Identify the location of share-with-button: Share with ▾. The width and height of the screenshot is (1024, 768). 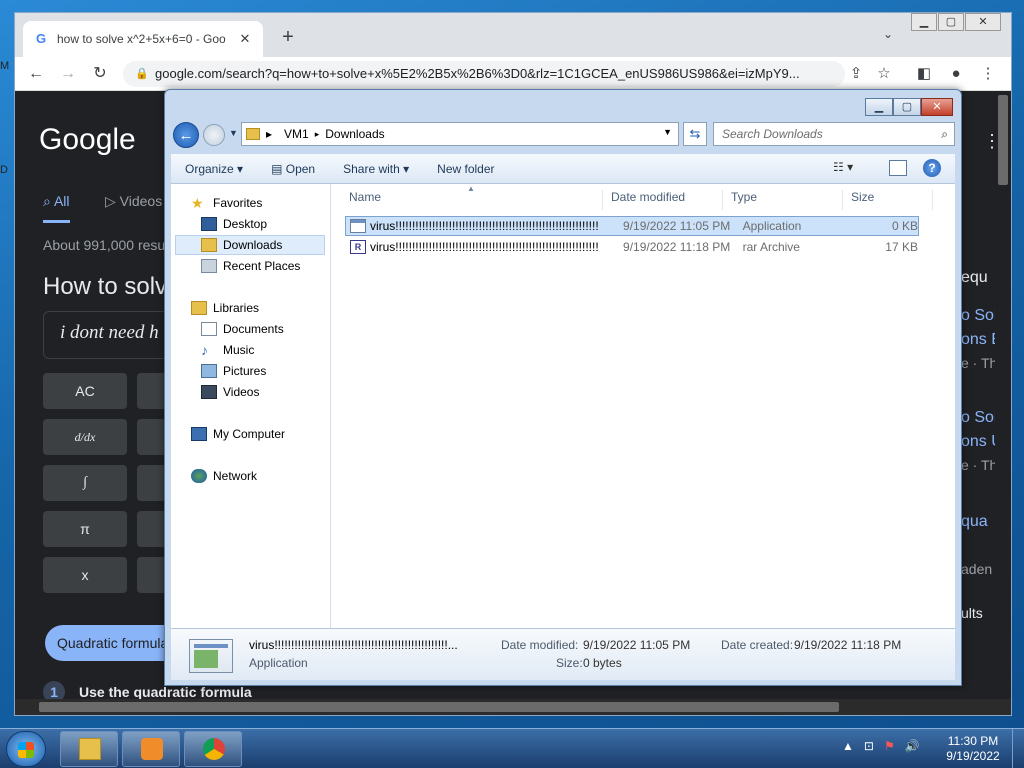
(376, 169).